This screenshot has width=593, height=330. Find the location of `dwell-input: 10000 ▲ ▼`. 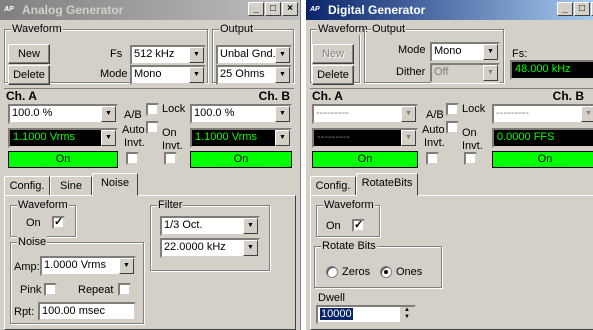

dwell-input: 10000 ▲ ▼ is located at coordinates (366, 314).